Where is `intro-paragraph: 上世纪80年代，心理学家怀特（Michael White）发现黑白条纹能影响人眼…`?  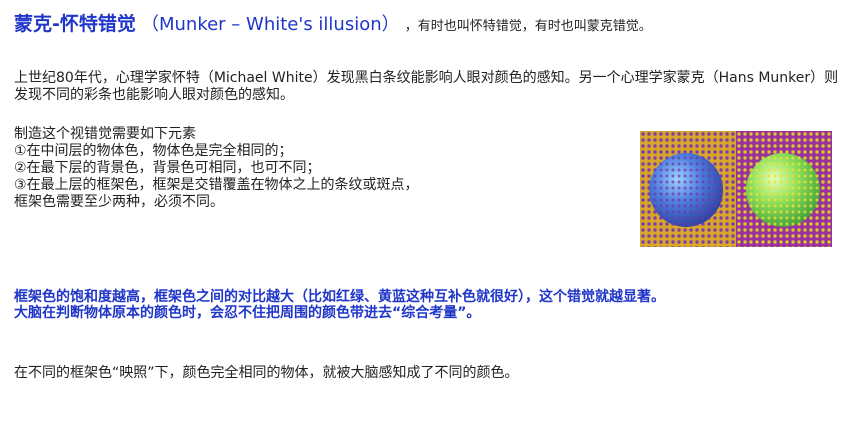
intro-paragraph: 上世纪80年代，心理学家怀特（Michael White）发现黑白条纹能影响人眼… is located at coordinates (426, 86).